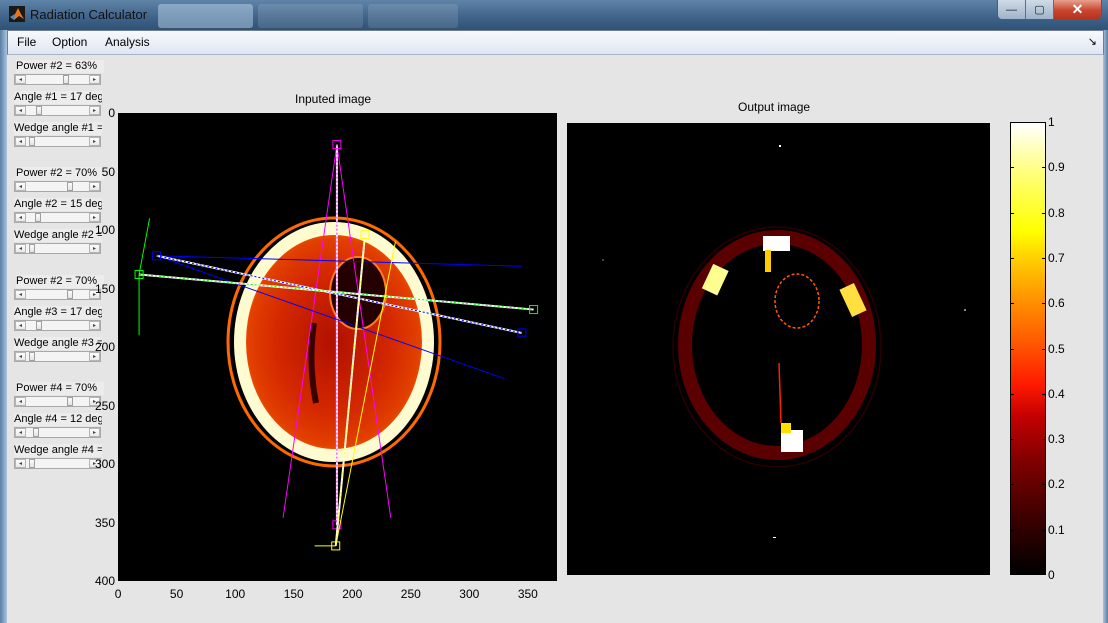 The image size is (1108, 623). I want to click on matlab-logo-icon, so click(17, 14).